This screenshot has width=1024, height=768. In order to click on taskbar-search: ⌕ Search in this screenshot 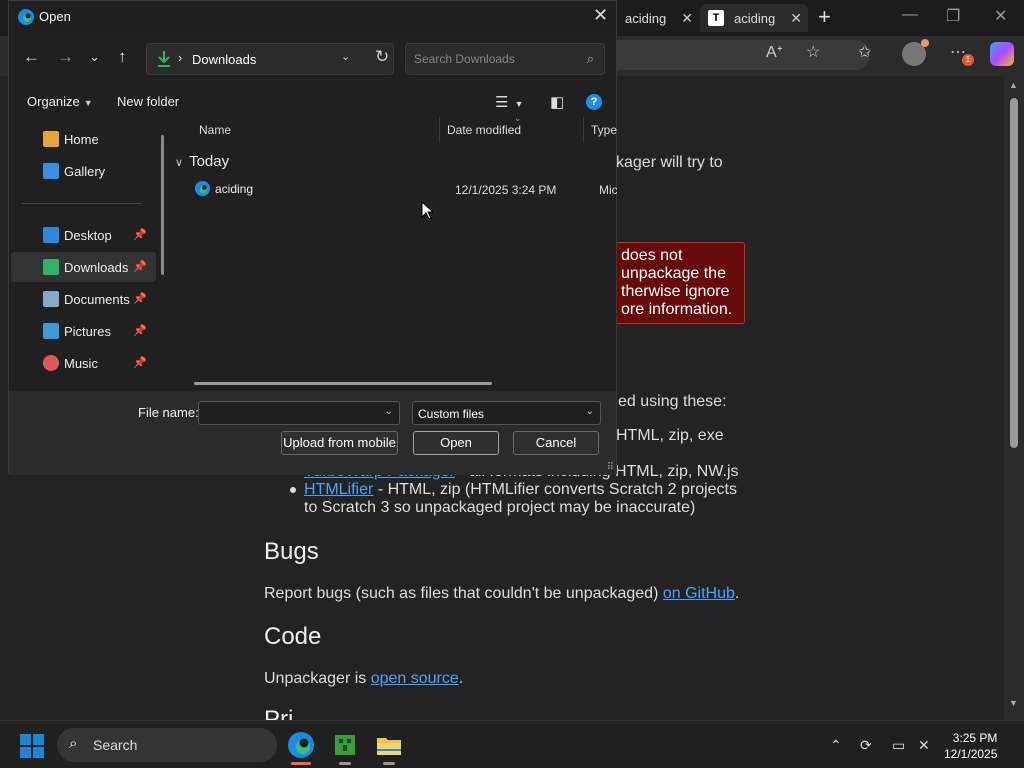, I will do `click(167, 745)`.